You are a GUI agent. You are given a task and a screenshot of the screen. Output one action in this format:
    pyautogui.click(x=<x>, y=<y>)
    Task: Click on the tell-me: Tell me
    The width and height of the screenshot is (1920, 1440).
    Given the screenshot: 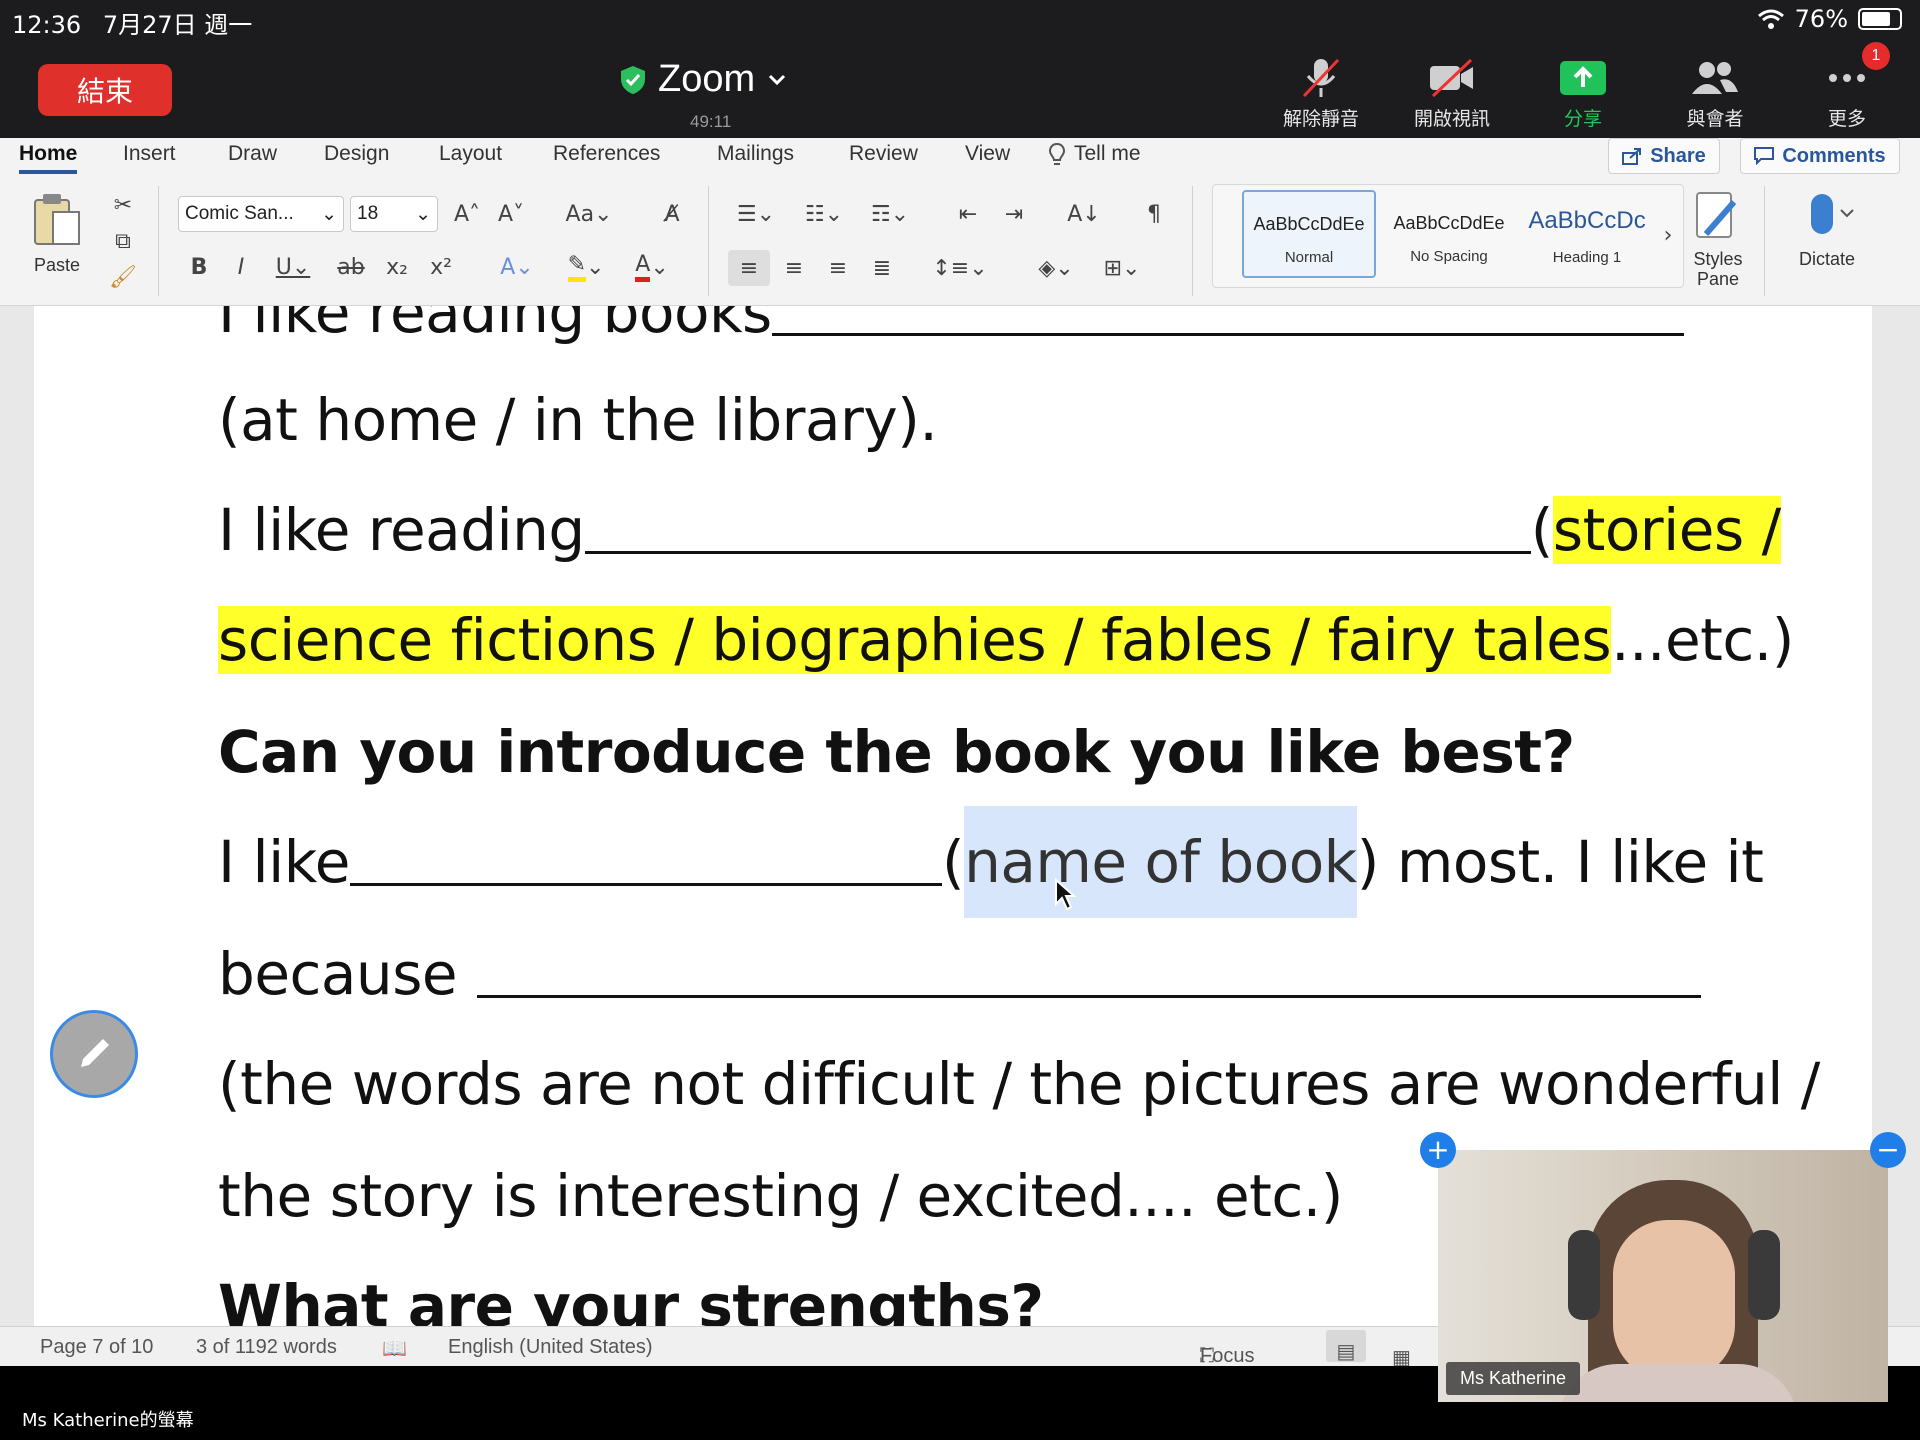 What is the action you would take?
    pyautogui.click(x=1094, y=155)
    